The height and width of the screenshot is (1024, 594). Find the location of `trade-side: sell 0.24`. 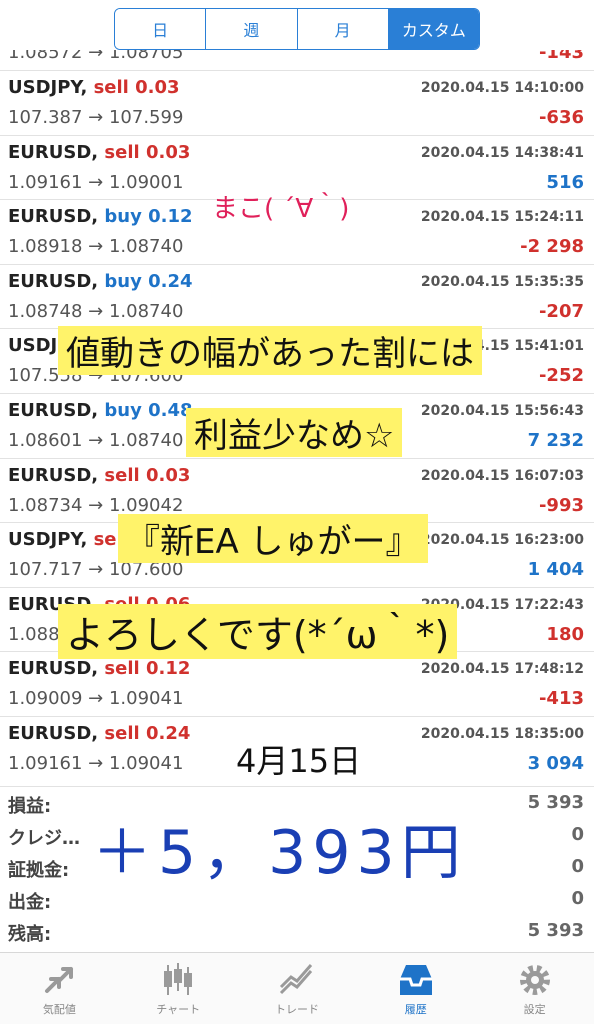

trade-side: sell 0.24 is located at coordinates (147, 733).